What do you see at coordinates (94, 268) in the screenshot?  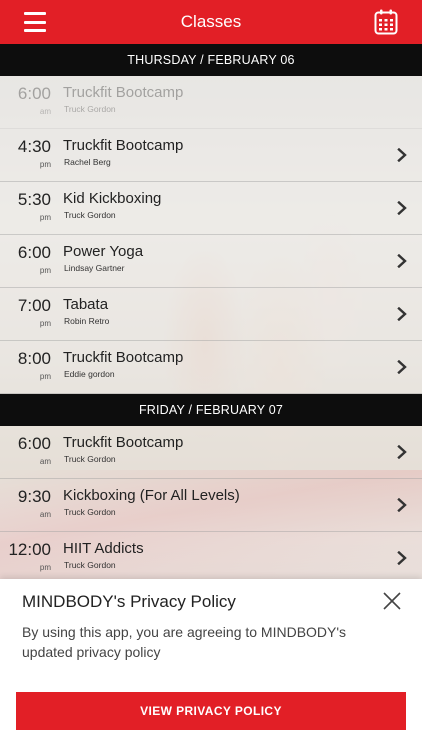 I see `class-instructor: Lindsay Gartner` at bounding box center [94, 268].